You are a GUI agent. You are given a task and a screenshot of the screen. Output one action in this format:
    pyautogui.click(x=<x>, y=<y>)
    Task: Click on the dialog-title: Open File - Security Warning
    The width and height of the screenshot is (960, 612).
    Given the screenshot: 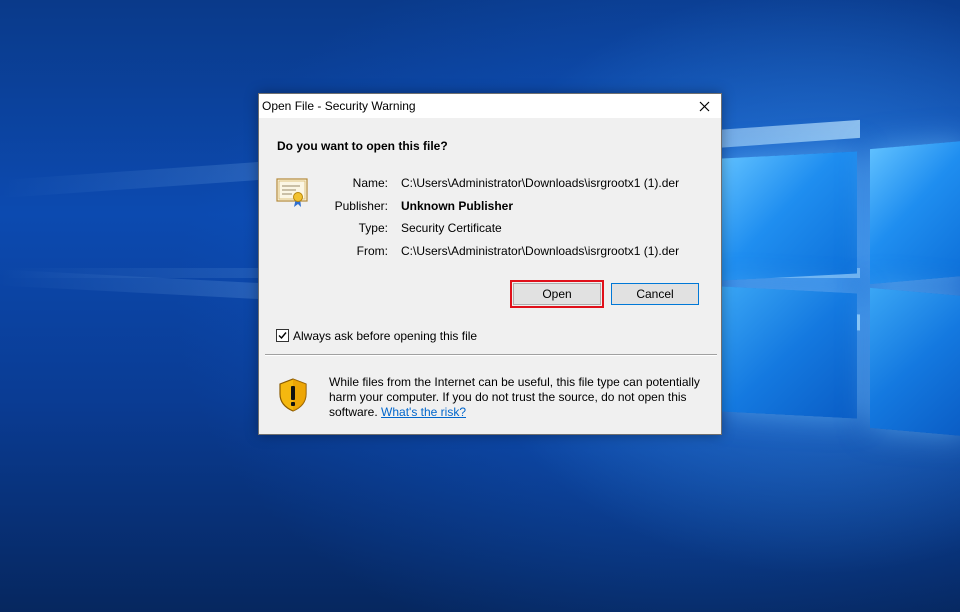 What is the action you would take?
    pyautogui.click(x=339, y=106)
    